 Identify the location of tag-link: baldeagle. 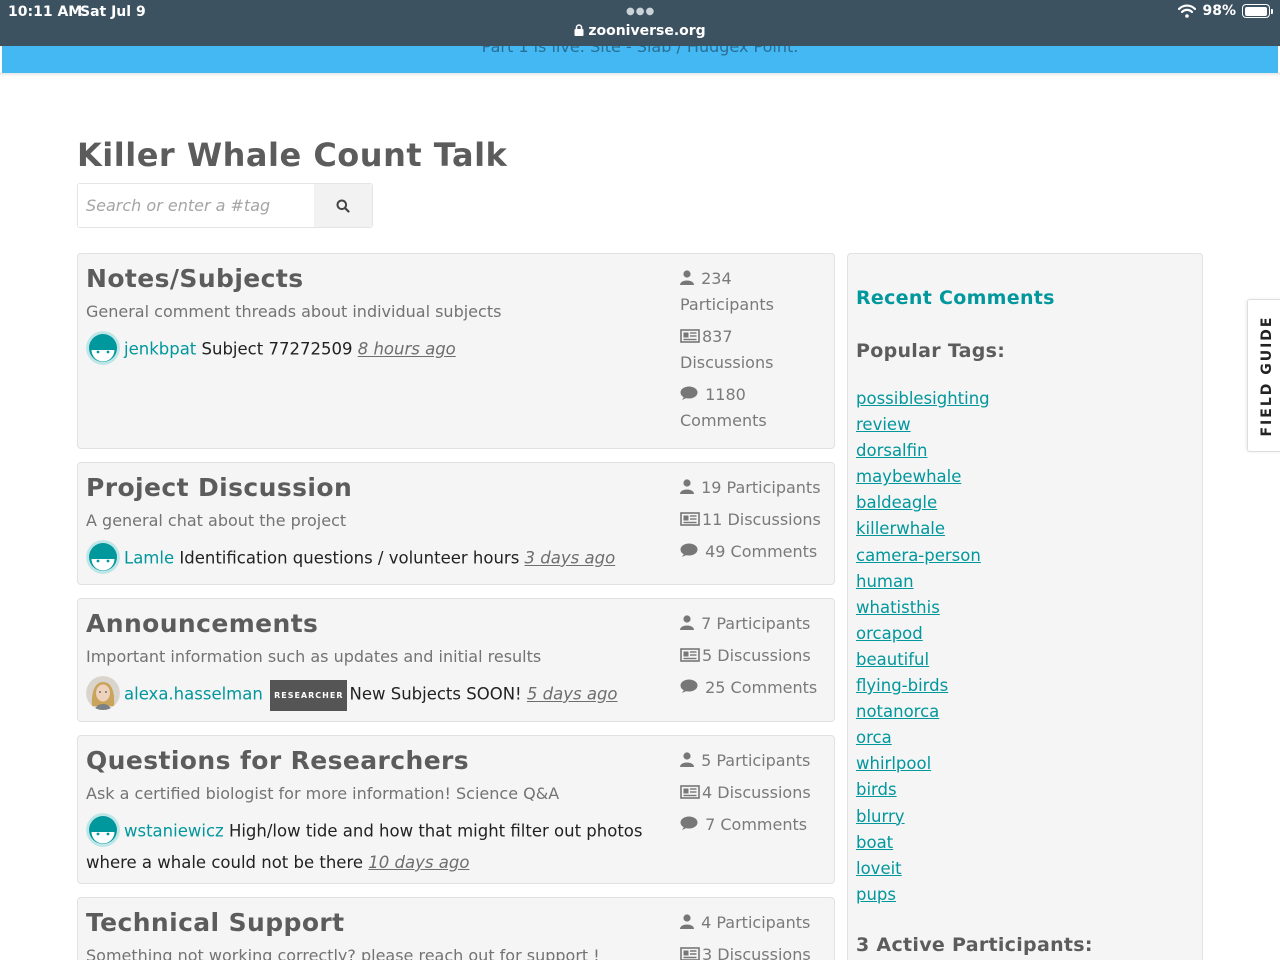
(896, 502).